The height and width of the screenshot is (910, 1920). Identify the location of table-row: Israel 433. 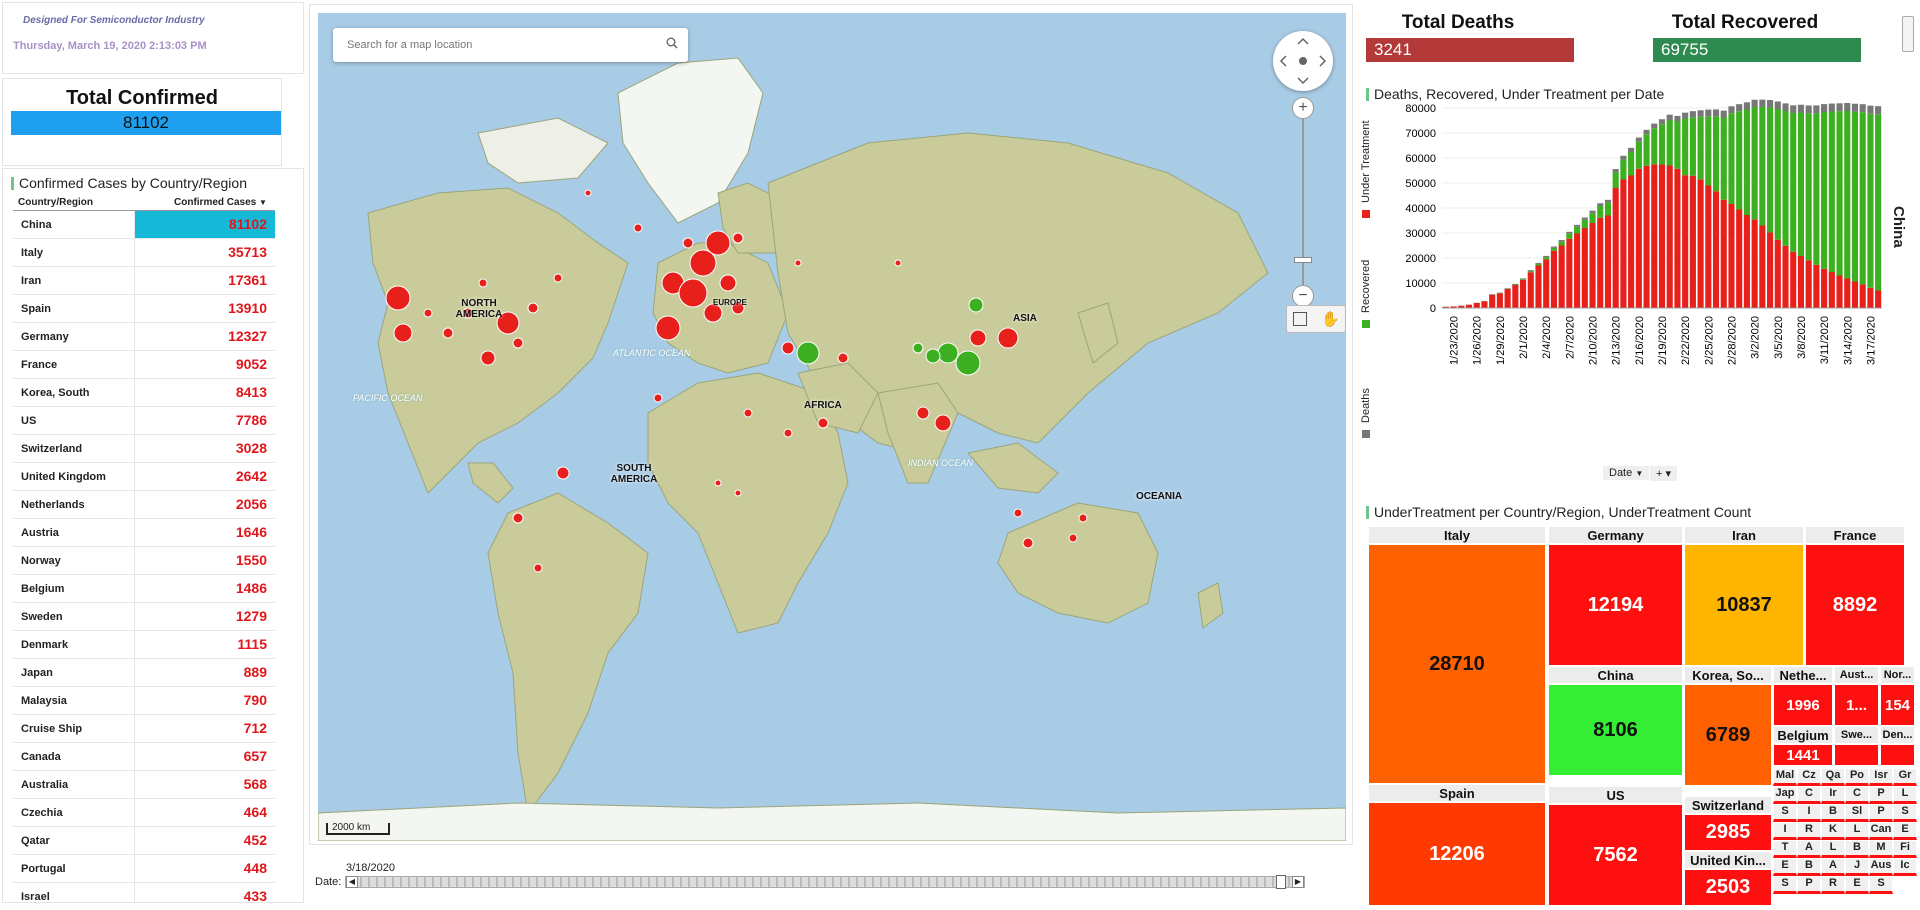
(144, 892).